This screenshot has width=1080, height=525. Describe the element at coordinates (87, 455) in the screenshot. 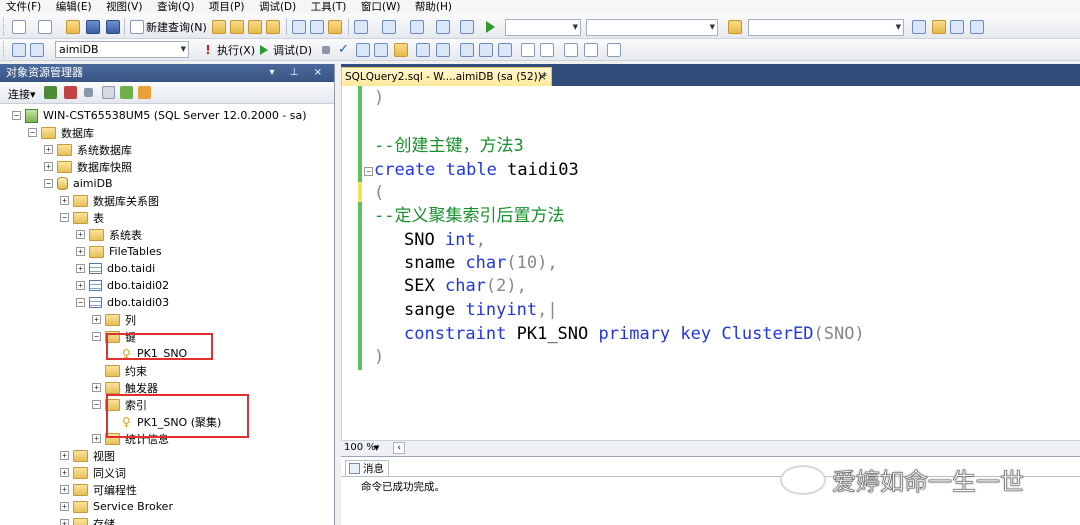

I see `tree-node-views: + 视图` at that location.